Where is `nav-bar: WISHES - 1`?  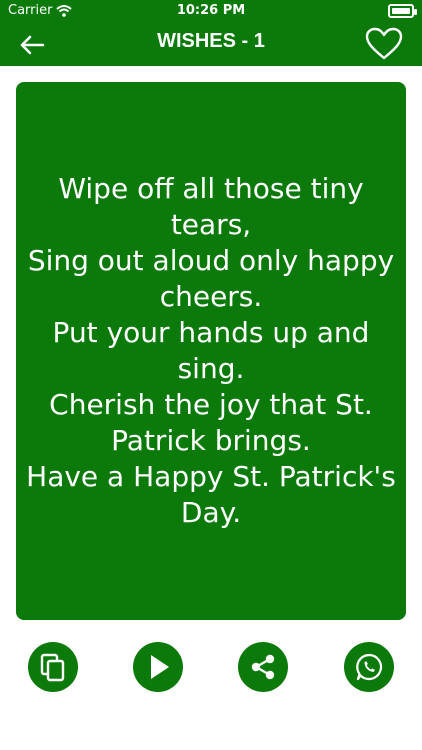
nav-bar: WISHES - 1 is located at coordinates (211, 45).